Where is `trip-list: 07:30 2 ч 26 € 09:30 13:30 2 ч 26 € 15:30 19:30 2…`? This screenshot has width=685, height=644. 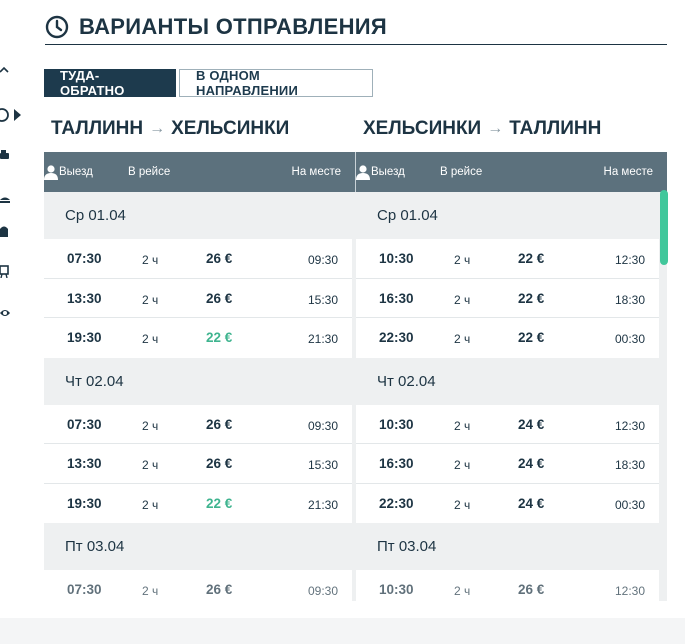
trip-list: 07:30 2 ч 26 € 09:30 13:30 2 ч 26 € 15:30 19:30 2… is located at coordinates (199, 463).